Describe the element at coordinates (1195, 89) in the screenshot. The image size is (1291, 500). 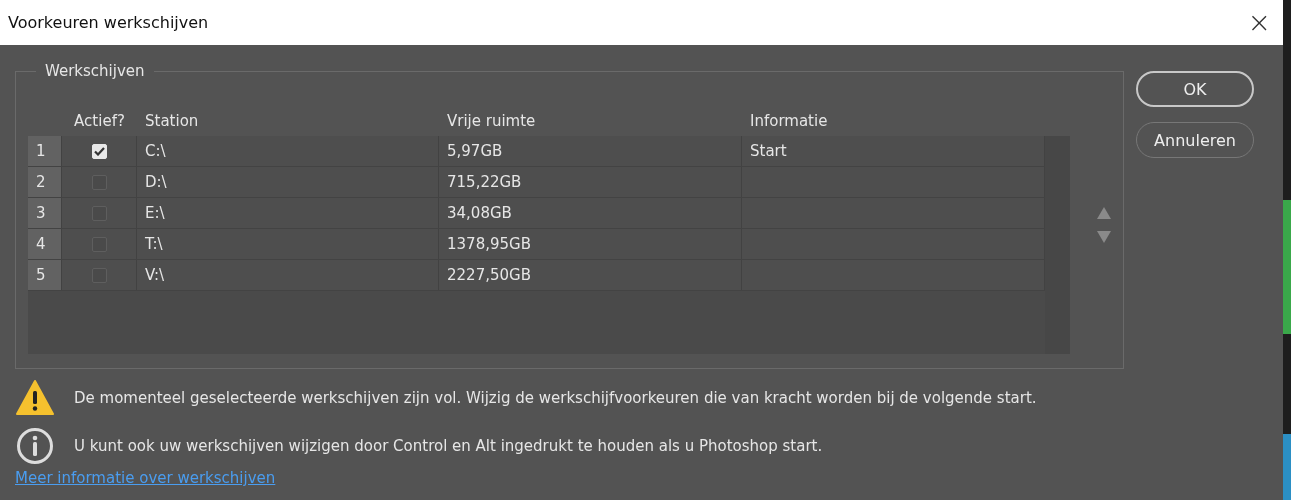
I see `ok-button: OK` at that location.